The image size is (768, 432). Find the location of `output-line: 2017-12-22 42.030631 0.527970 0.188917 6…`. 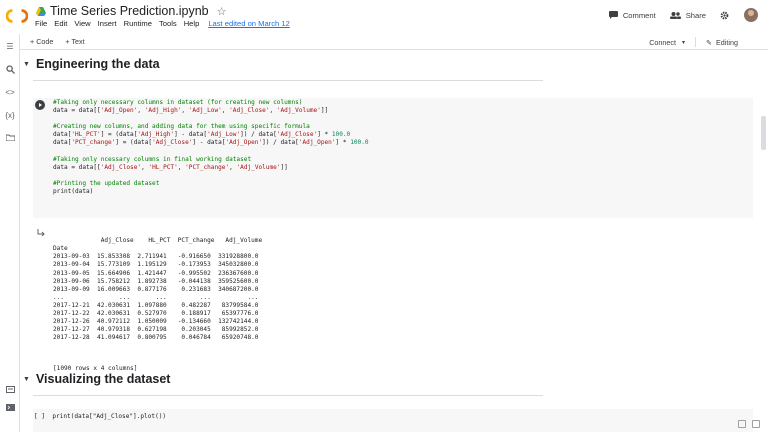

output-line: 2017-12-22 42.030631 0.527970 0.188917 6… is located at coordinates (156, 314).